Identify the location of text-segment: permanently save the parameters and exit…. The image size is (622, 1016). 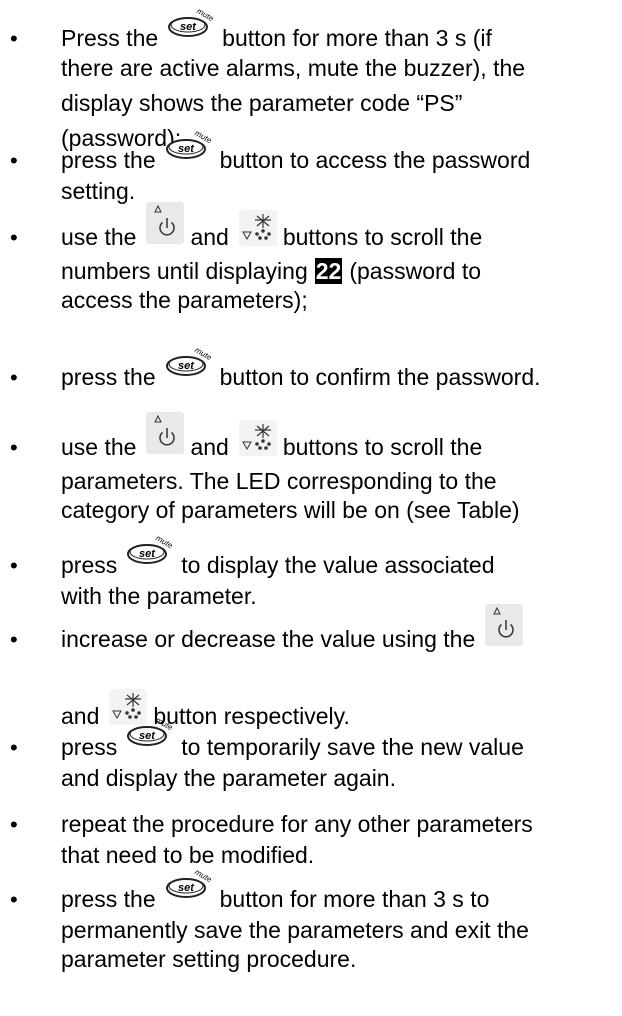
(295, 930).